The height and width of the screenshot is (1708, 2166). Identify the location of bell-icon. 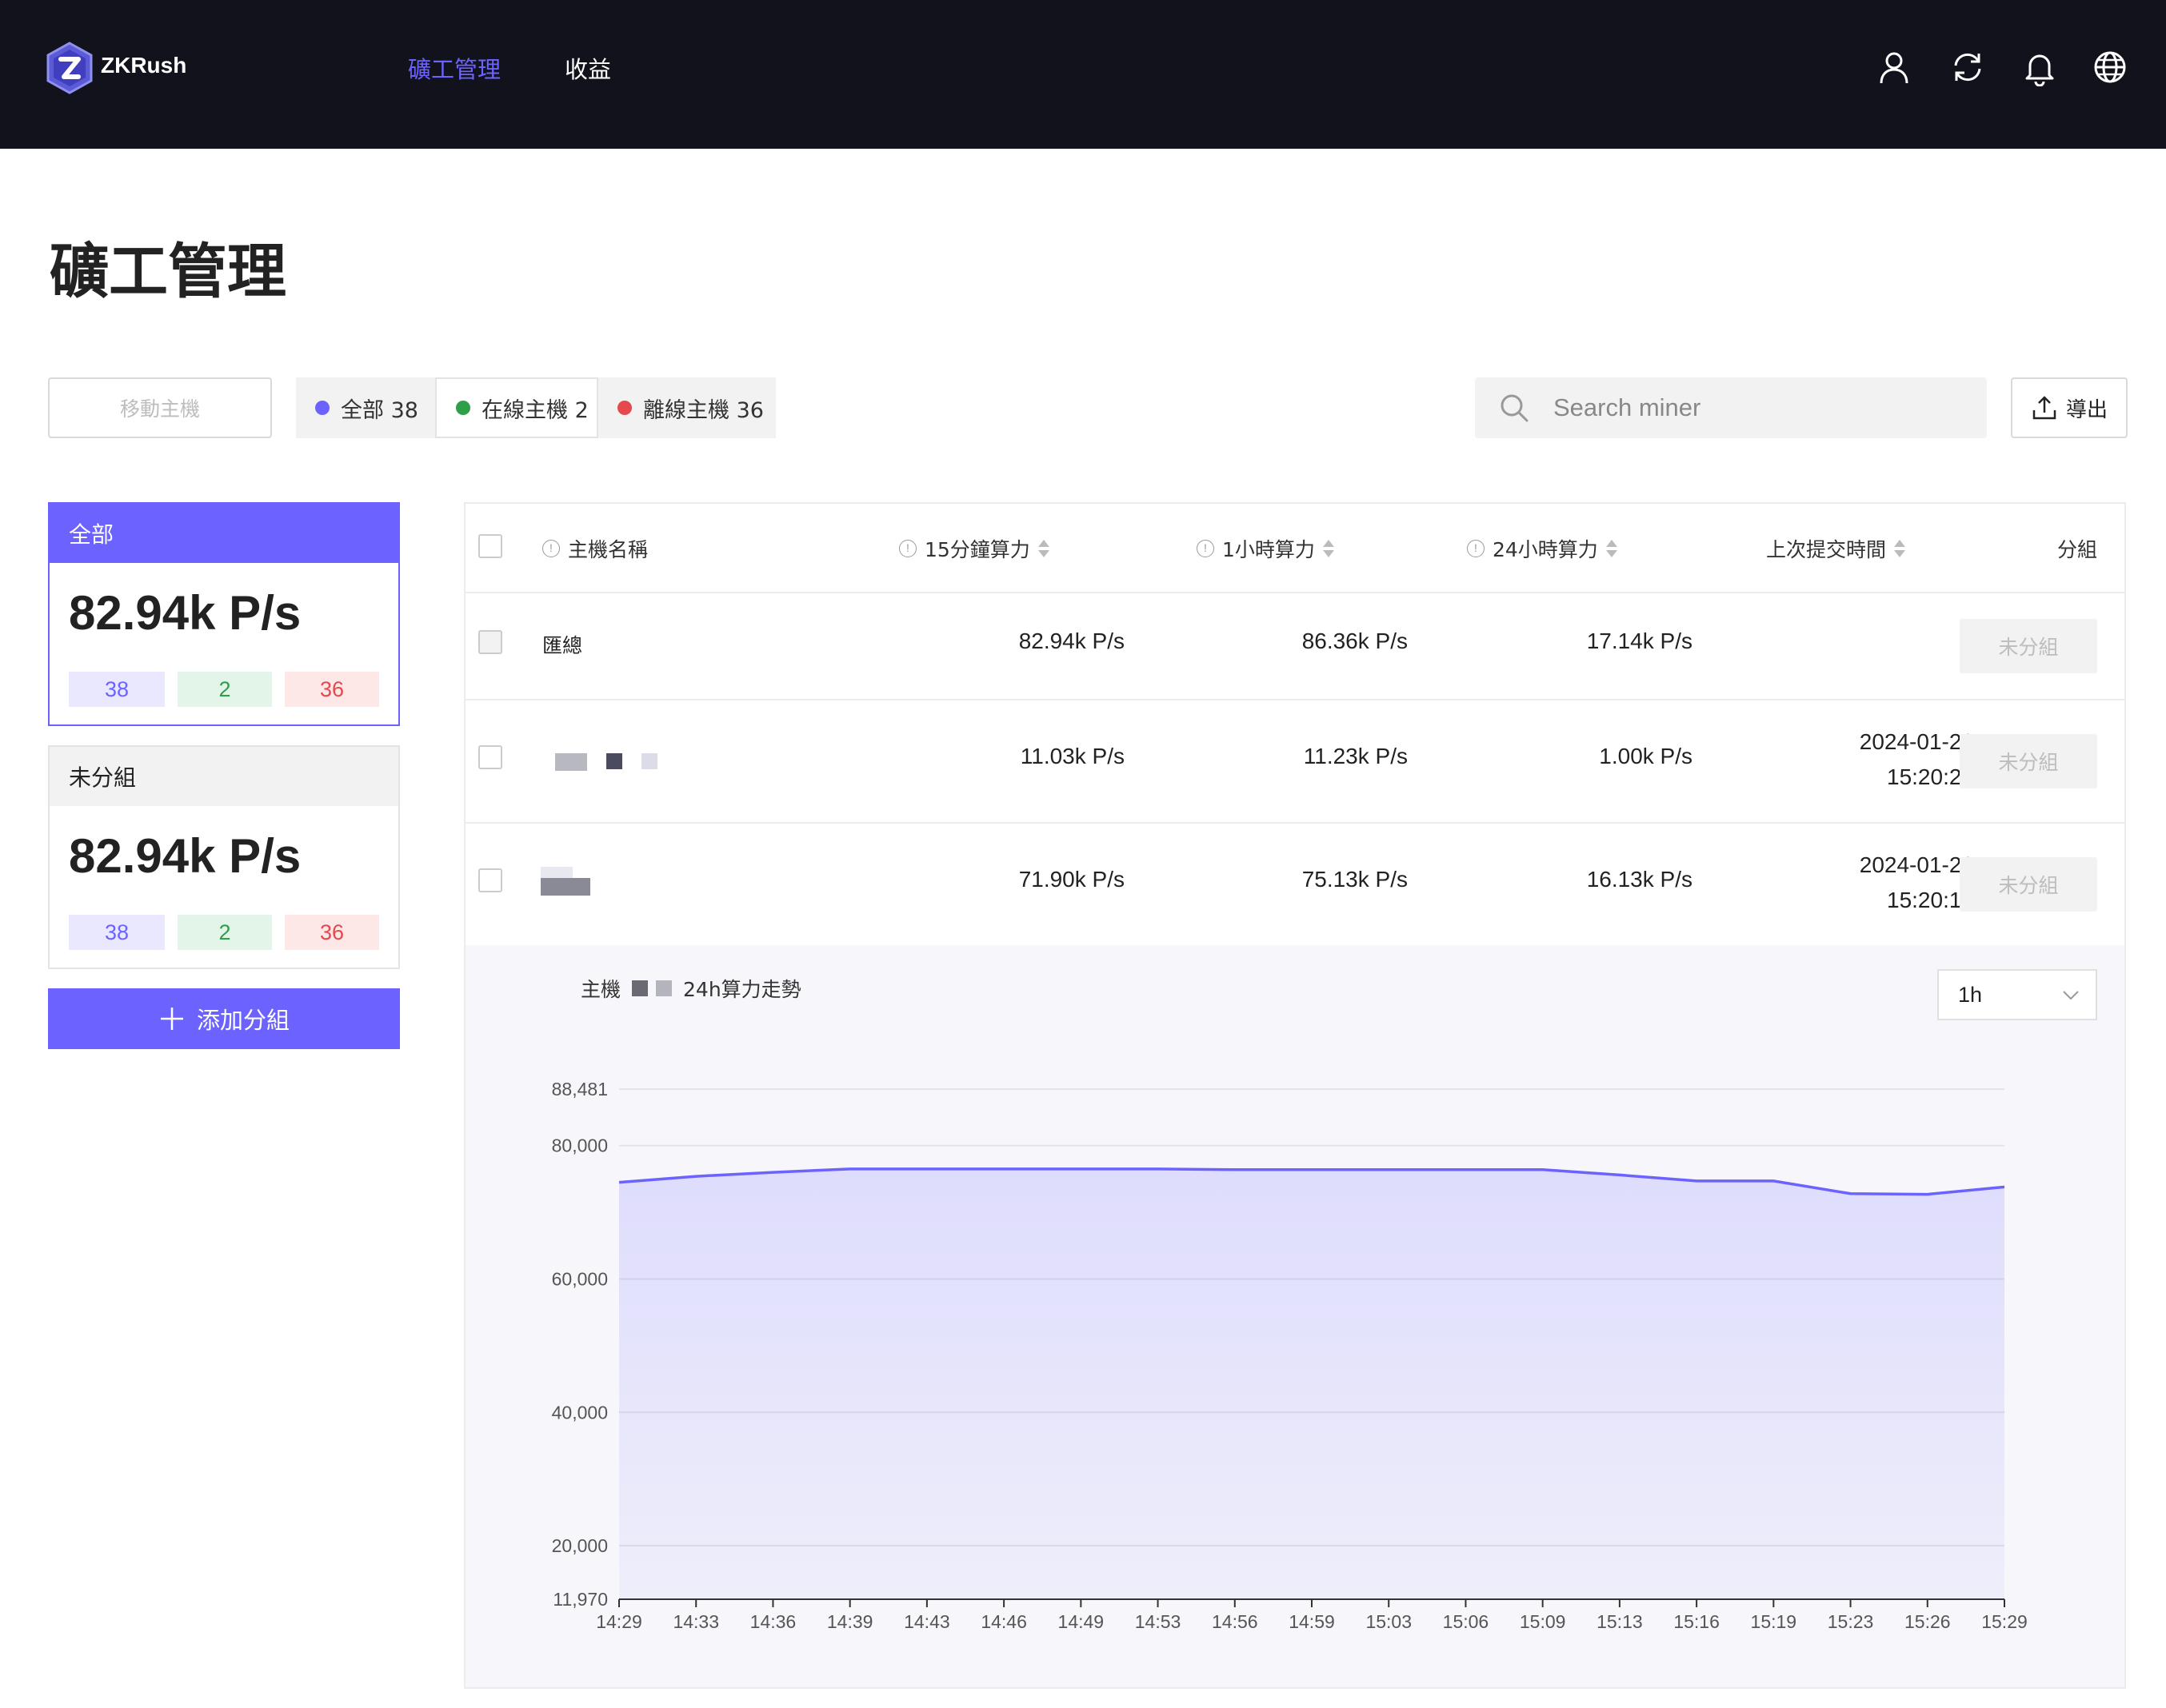
(2040, 67).